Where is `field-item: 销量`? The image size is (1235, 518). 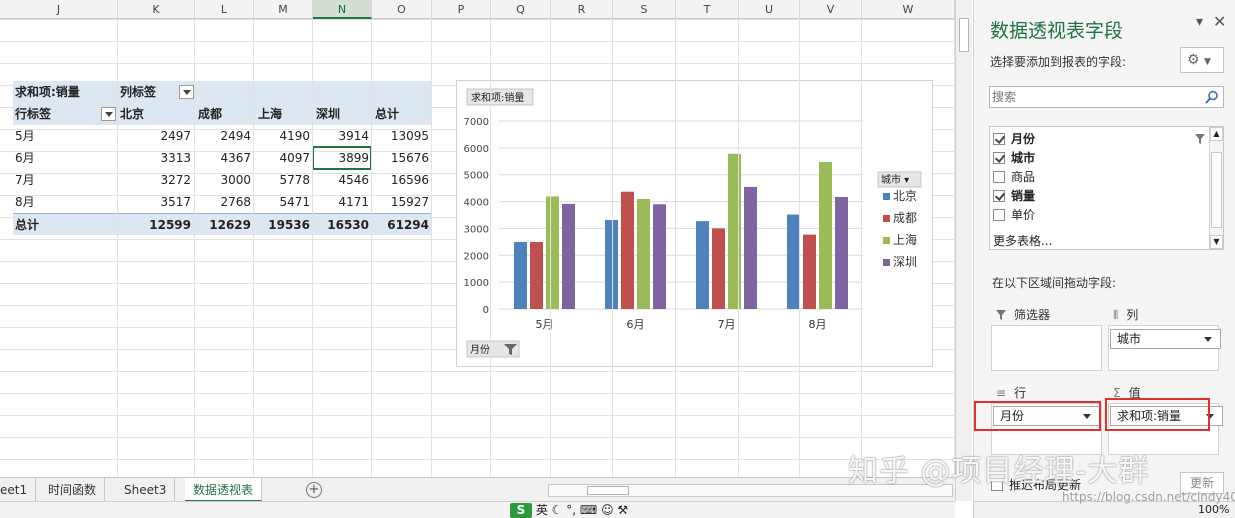 field-item: 销量 is located at coordinates (1014, 196).